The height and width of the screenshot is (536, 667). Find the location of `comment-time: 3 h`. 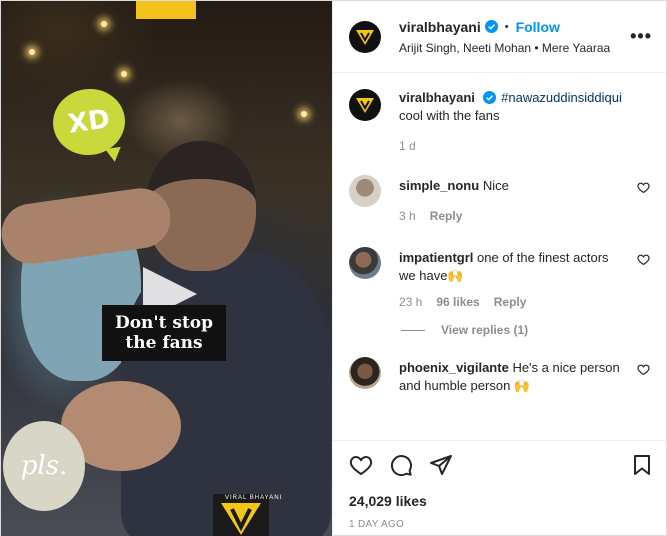

comment-time: 3 h is located at coordinates (407, 216).